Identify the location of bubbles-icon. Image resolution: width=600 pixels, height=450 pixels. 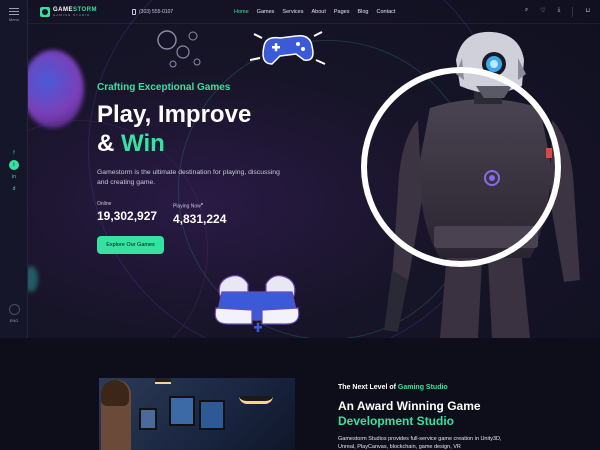
(179, 49).